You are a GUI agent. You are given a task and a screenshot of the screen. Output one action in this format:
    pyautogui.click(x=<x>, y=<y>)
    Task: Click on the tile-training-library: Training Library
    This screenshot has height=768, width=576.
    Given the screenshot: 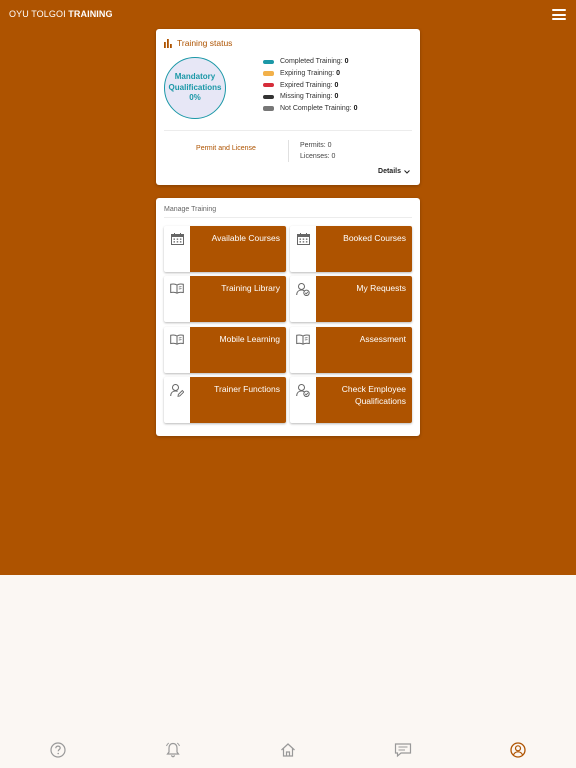 What is the action you would take?
    pyautogui.click(x=225, y=299)
    